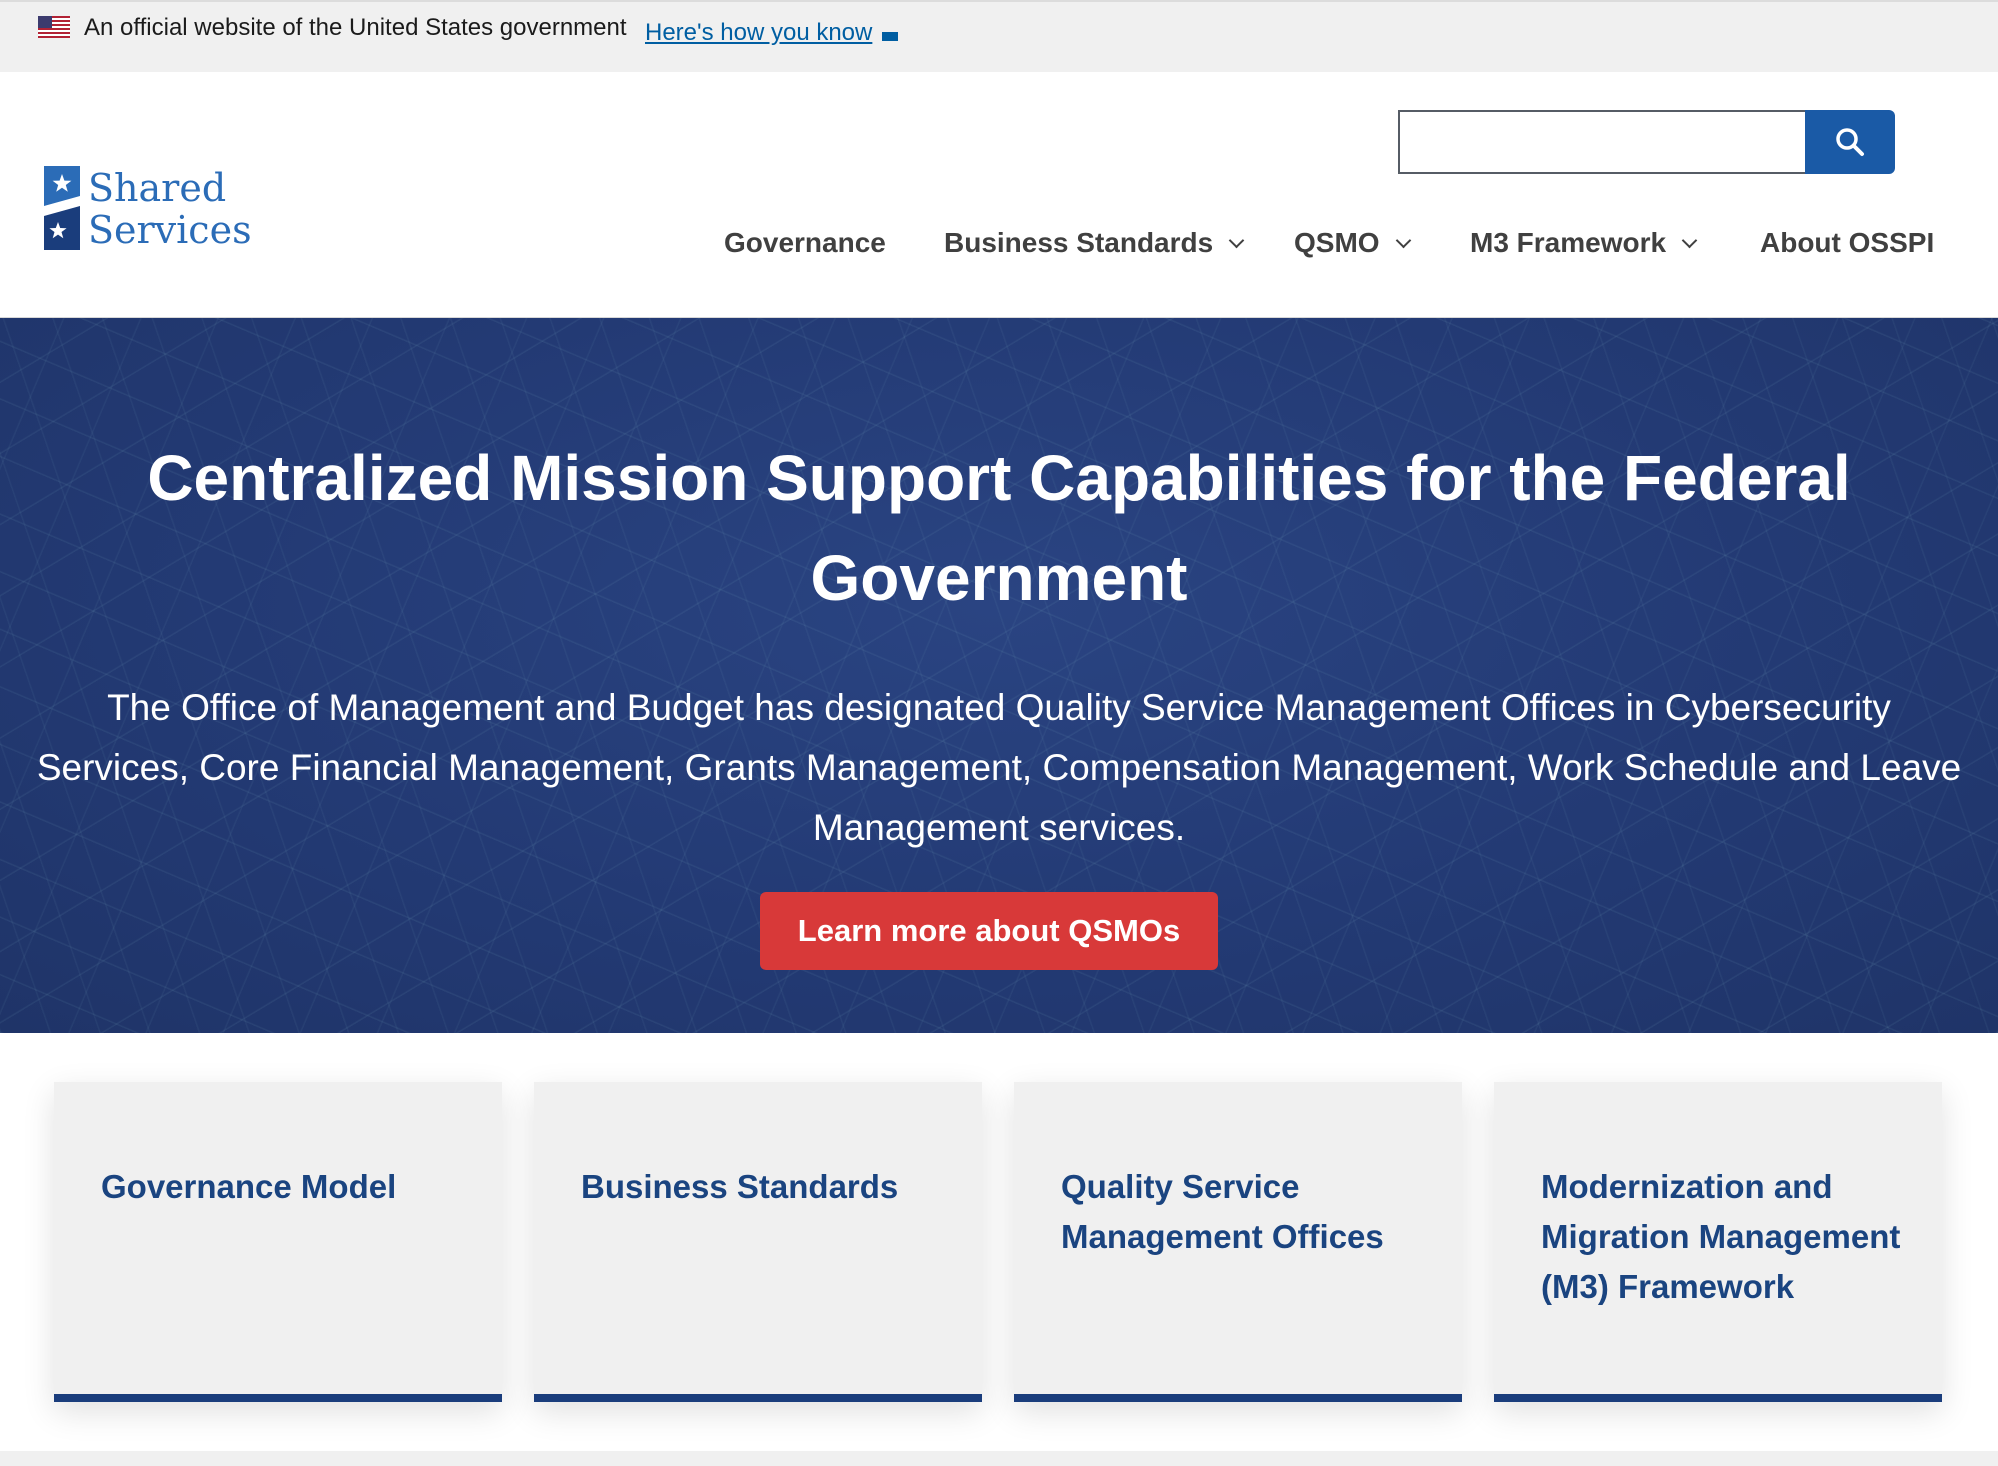 The image size is (1998, 1466). I want to click on search-icon, so click(1850, 142).